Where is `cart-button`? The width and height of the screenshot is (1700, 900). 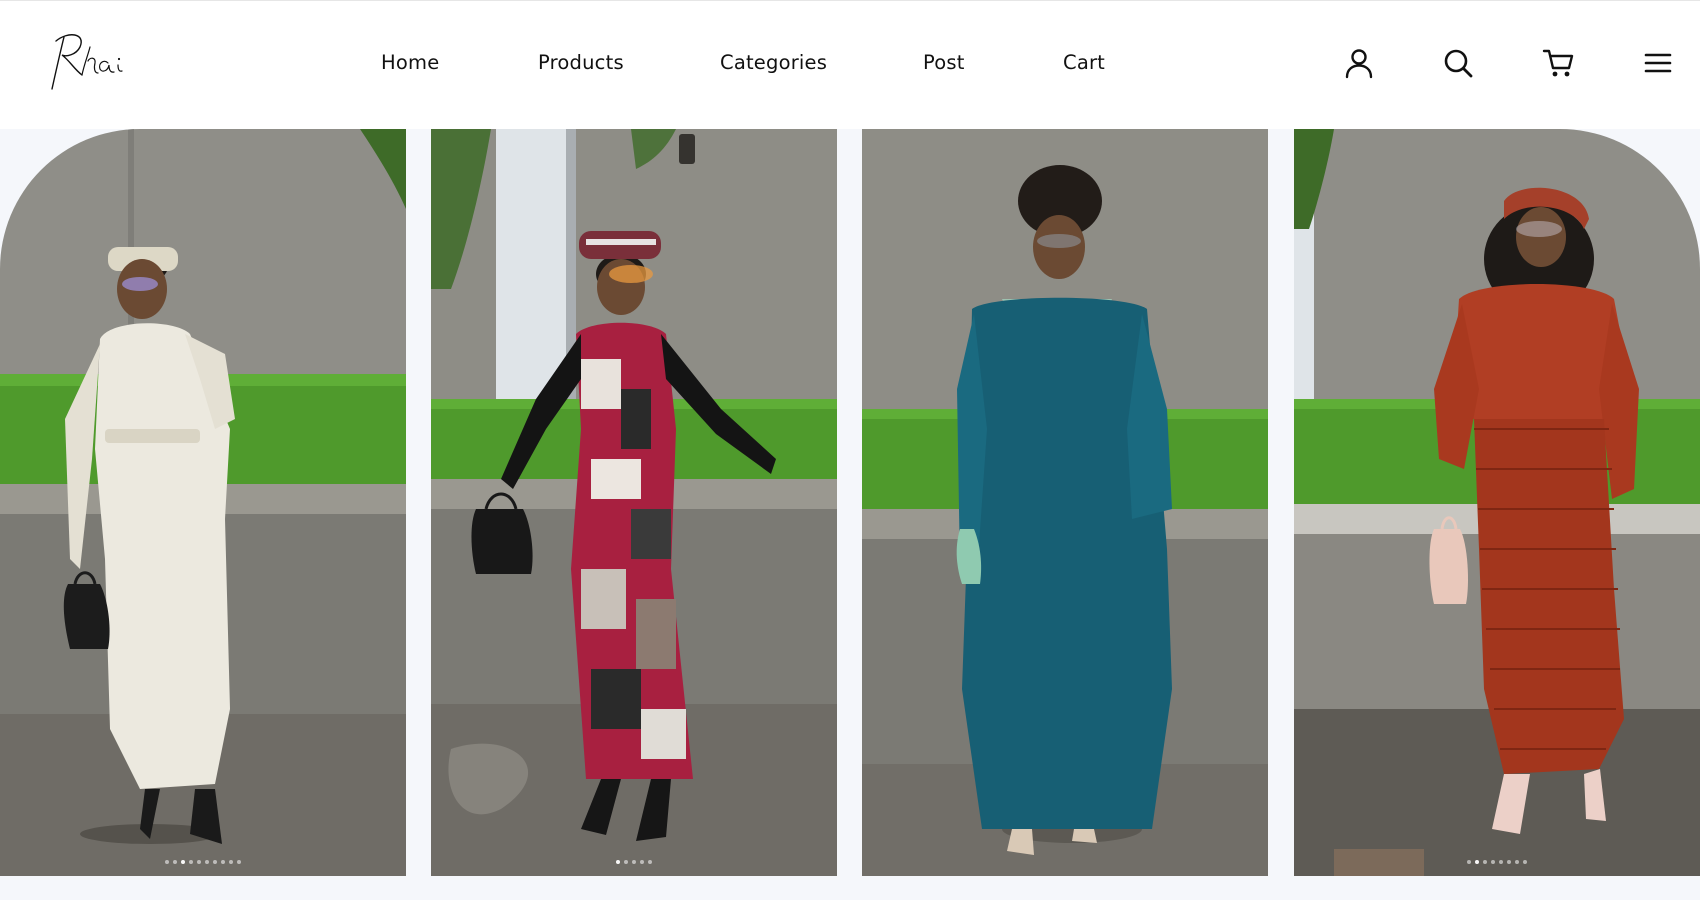 cart-button is located at coordinates (1559, 63).